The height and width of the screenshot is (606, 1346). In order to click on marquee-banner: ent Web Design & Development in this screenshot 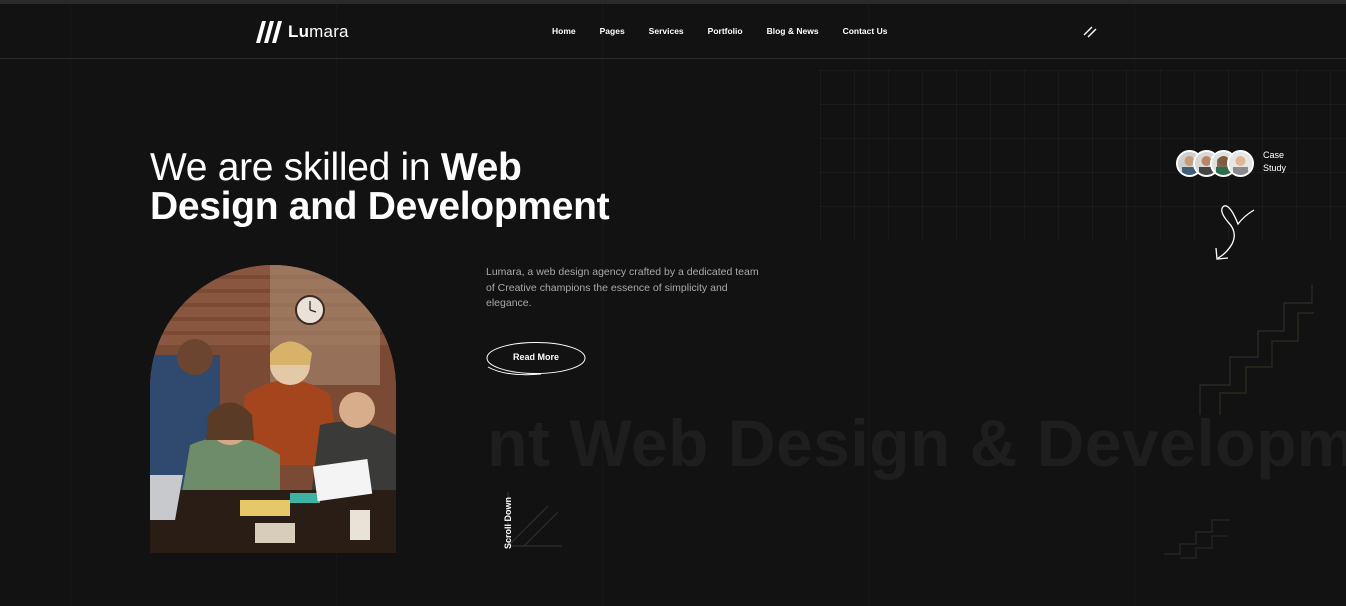, I will do `click(916, 445)`.